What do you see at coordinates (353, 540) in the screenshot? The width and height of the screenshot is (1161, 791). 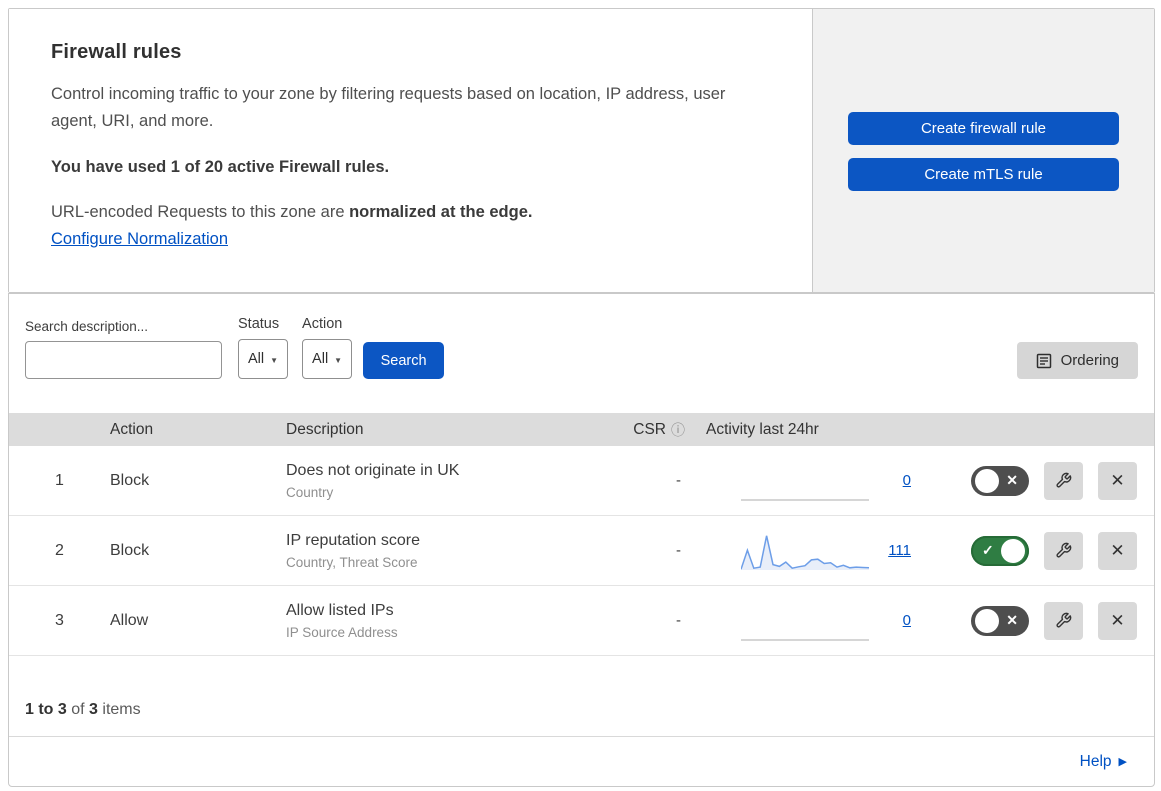 I see `rule-description: IP reputation score` at bounding box center [353, 540].